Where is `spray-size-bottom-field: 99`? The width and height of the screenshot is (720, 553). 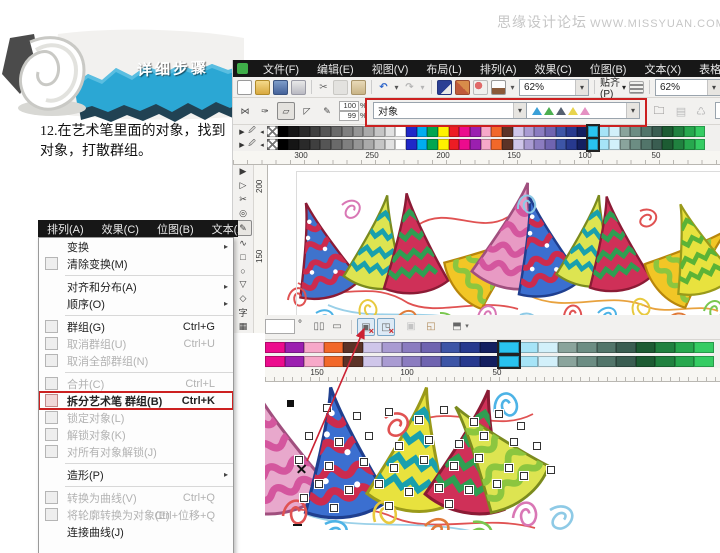
spray-size-bottom-field: 99 is located at coordinates (349, 116).